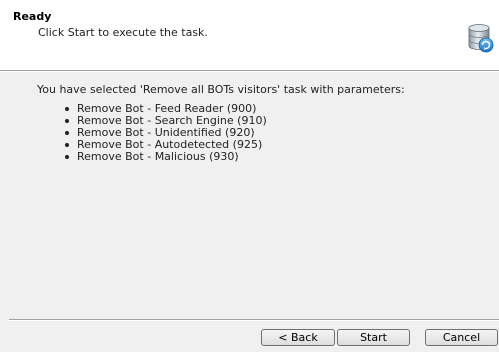  What do you see at coordinates (373, 337) in the screenshot?
I see `start-button: Start` at bounding box center [373, 337].